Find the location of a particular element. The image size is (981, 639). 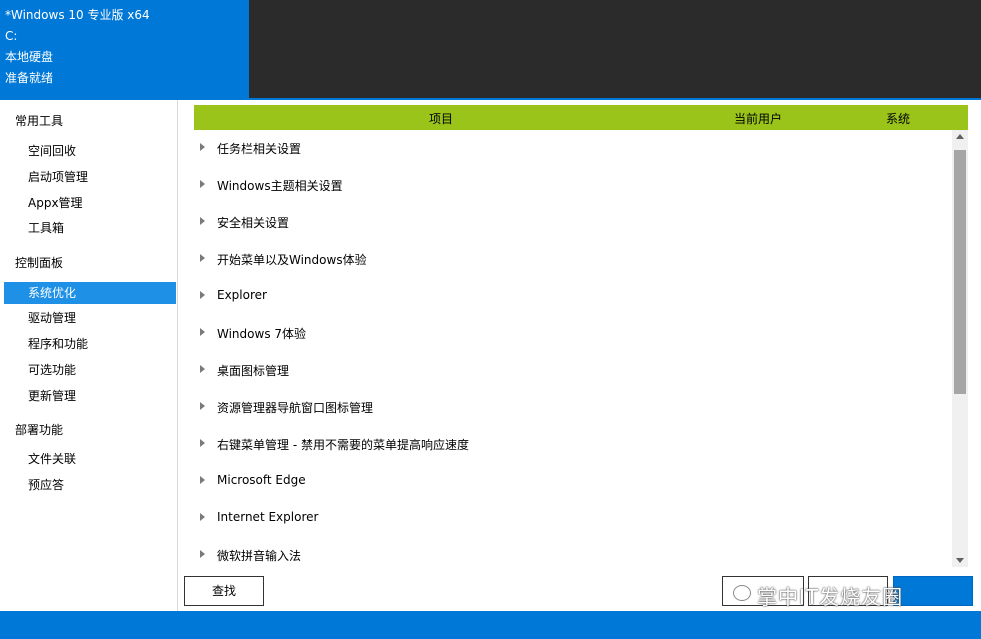

vertical-scrollbar is located at coordinates (960, 348).